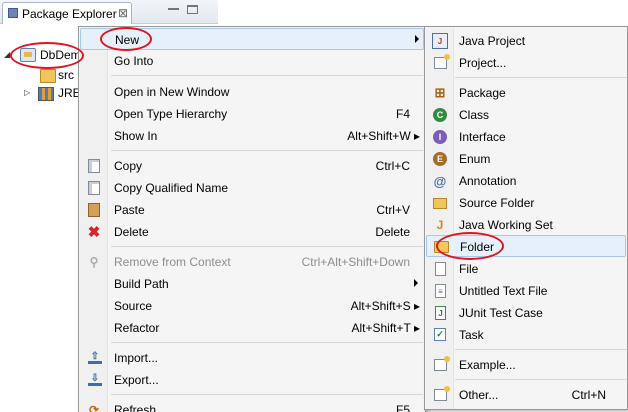  What do you see at coordinates (471, 335) in the screenshot?
I see `submenu-item-label: Task` at bounding box center [471, 335].